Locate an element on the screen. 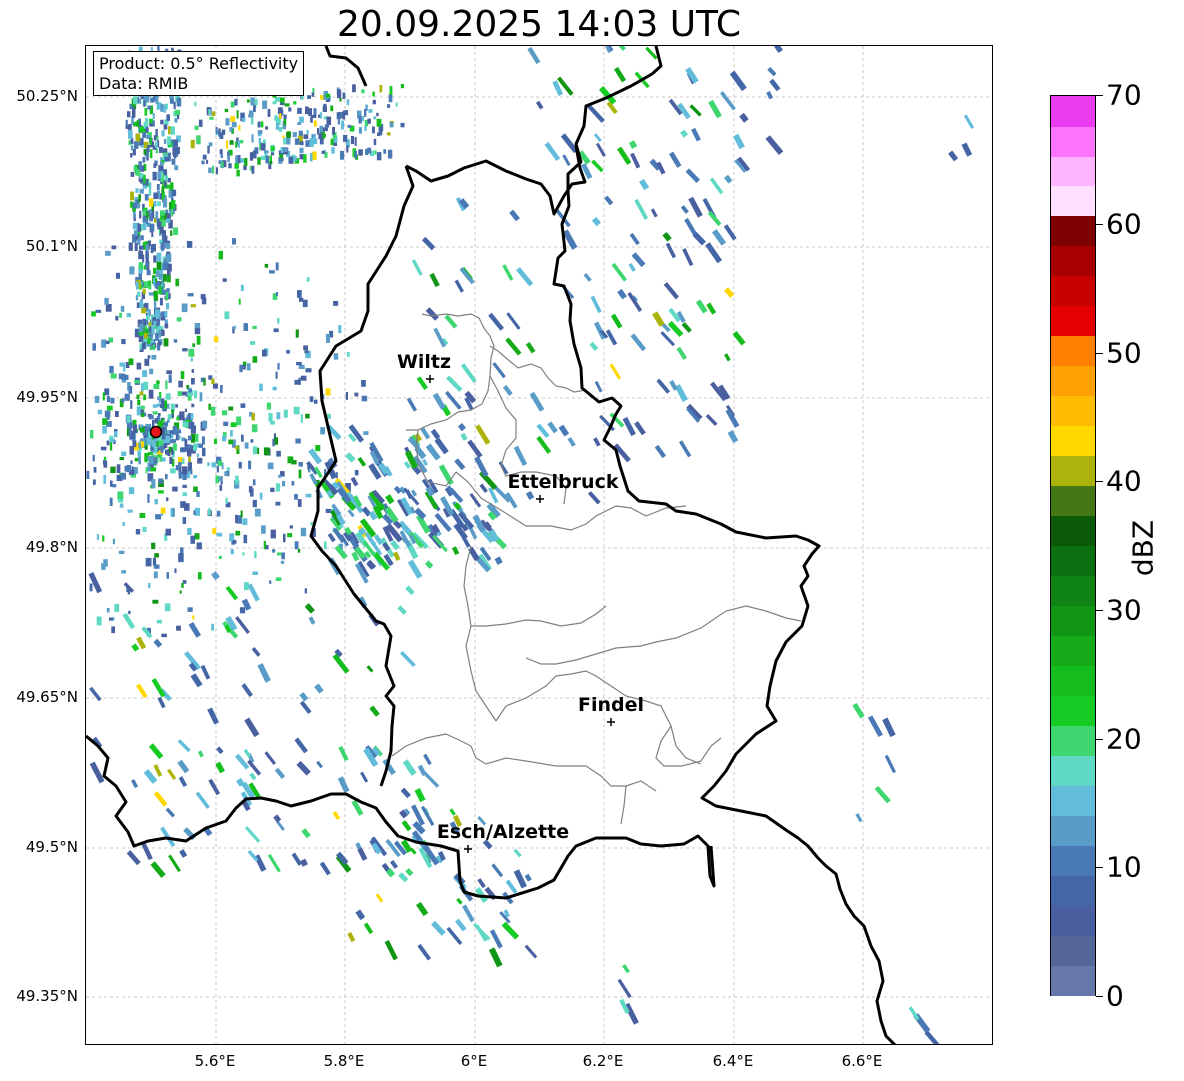 The width and height of the screenshot is (1184, 1081). city-label-wiltz: Wiltz is located at coordinates (424, 362).